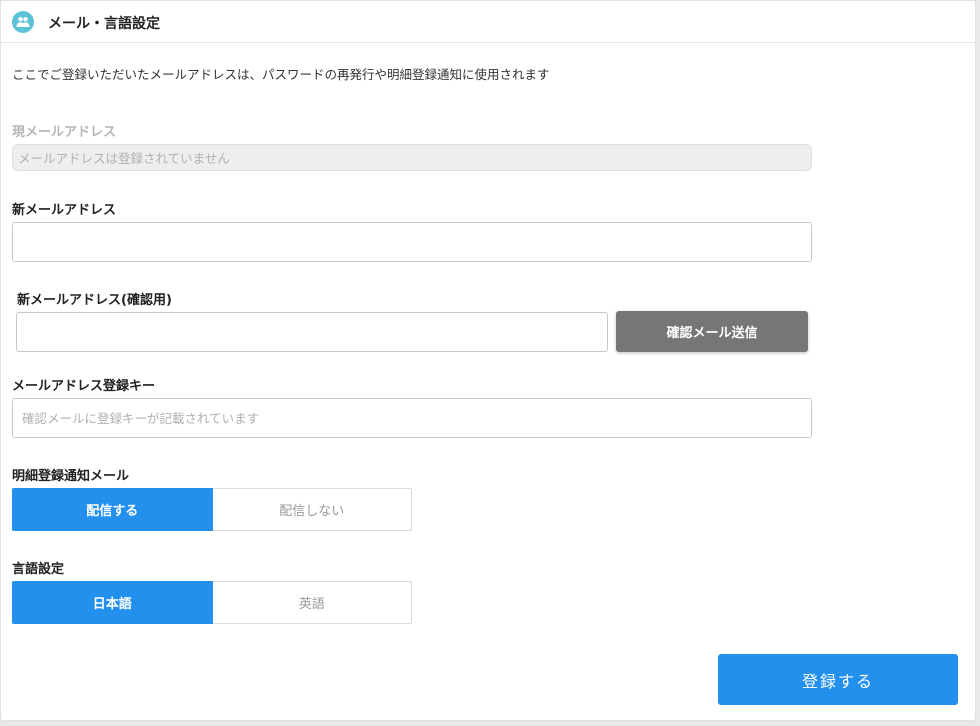 Image resolution: width=980 pixels, height=726 pixels. What do you see at coordinates (71, 476) in the screenshot?
I see `notification-label: 明細登録通知メール` at bounding box center [71, 476].